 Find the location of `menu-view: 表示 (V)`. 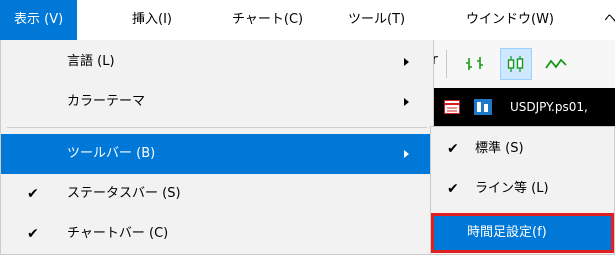

menu-view: 表示 (V) is located at coordinates (39, 20).